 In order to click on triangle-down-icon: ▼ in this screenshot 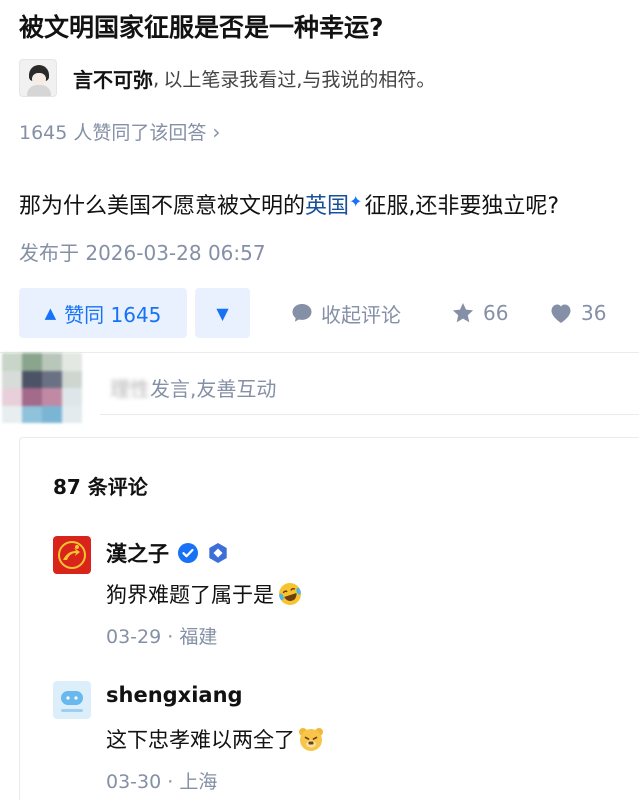, I will do `click(222, 313)`.